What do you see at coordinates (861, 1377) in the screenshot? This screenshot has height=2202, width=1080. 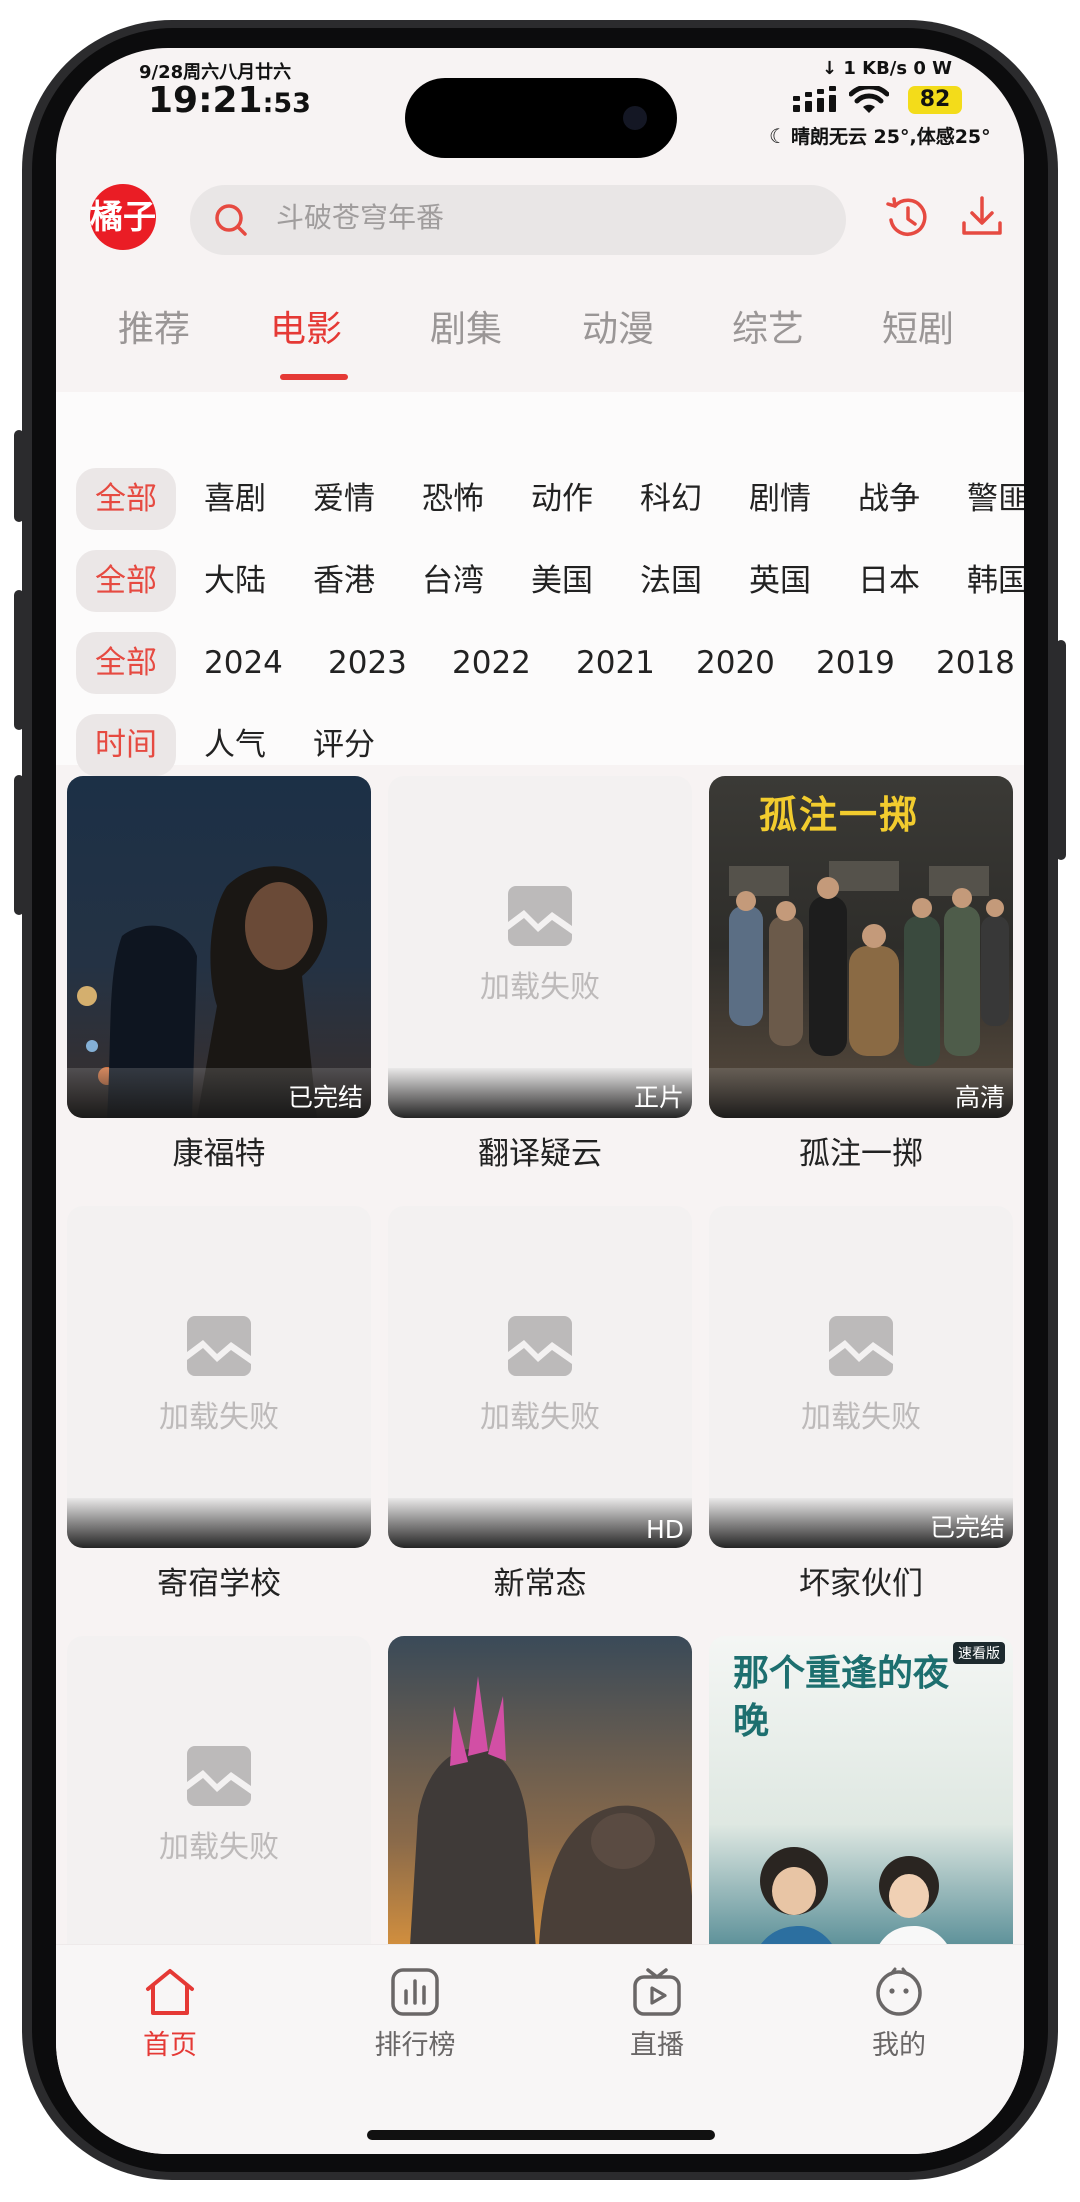 I see `movie-poster: 加载失败 已完结` at bounding box center [861, 1377].